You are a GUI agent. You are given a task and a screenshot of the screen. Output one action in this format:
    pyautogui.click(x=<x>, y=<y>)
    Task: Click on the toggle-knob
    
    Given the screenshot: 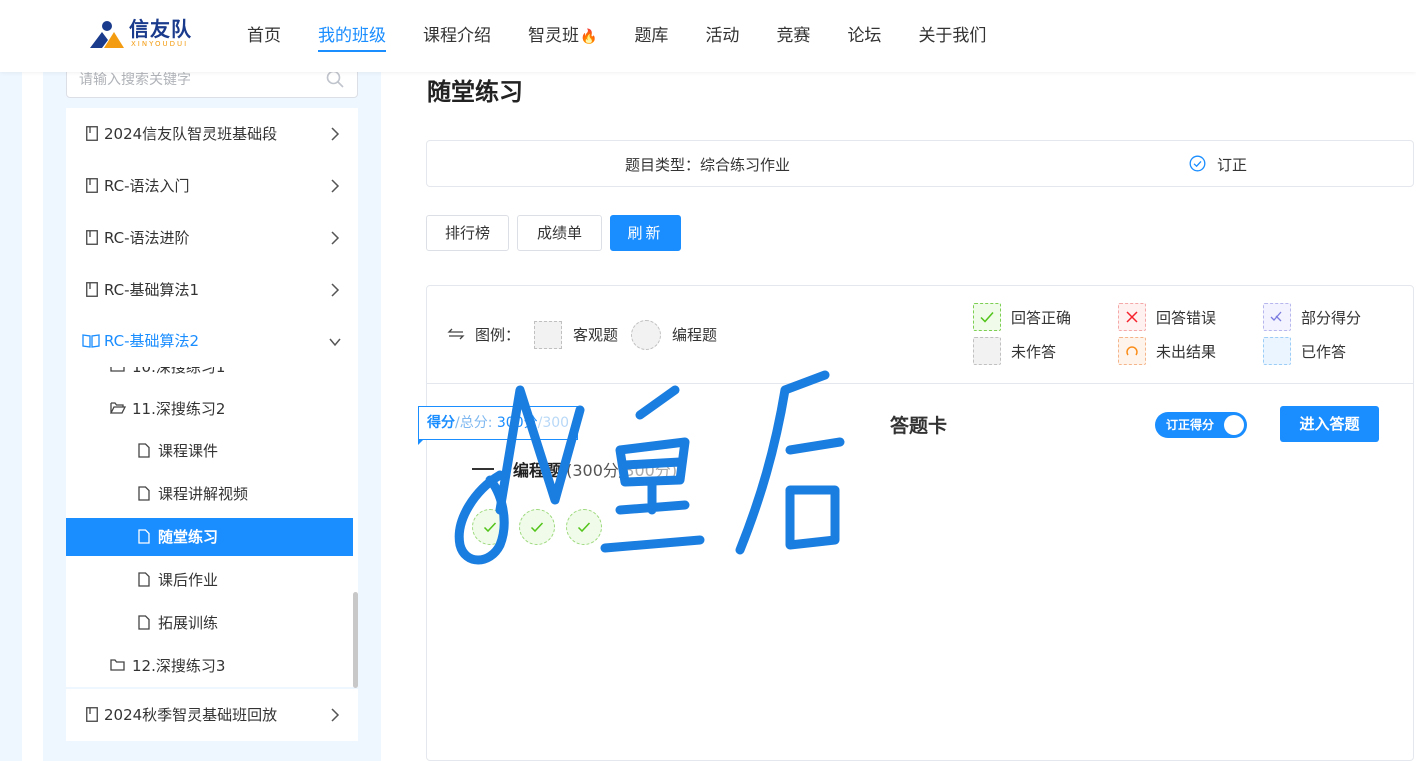 What is the action you would take?
    pyautogui.click(x=1234, y=425)
    